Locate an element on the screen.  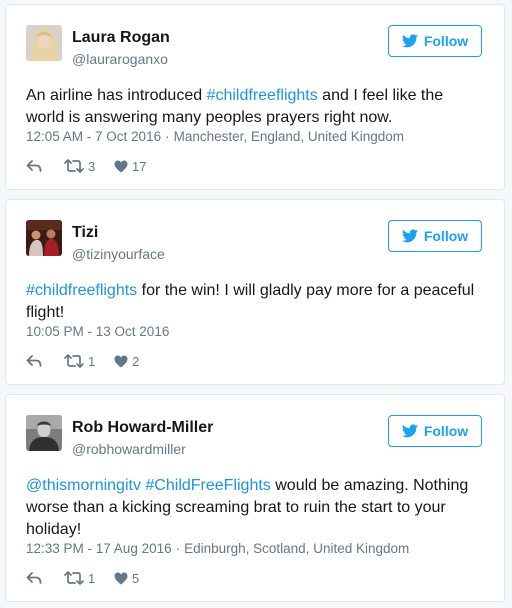
tweet-timestamp: 10:05 PM - 13 Oct 2016 is located at coordinates (97, 331).